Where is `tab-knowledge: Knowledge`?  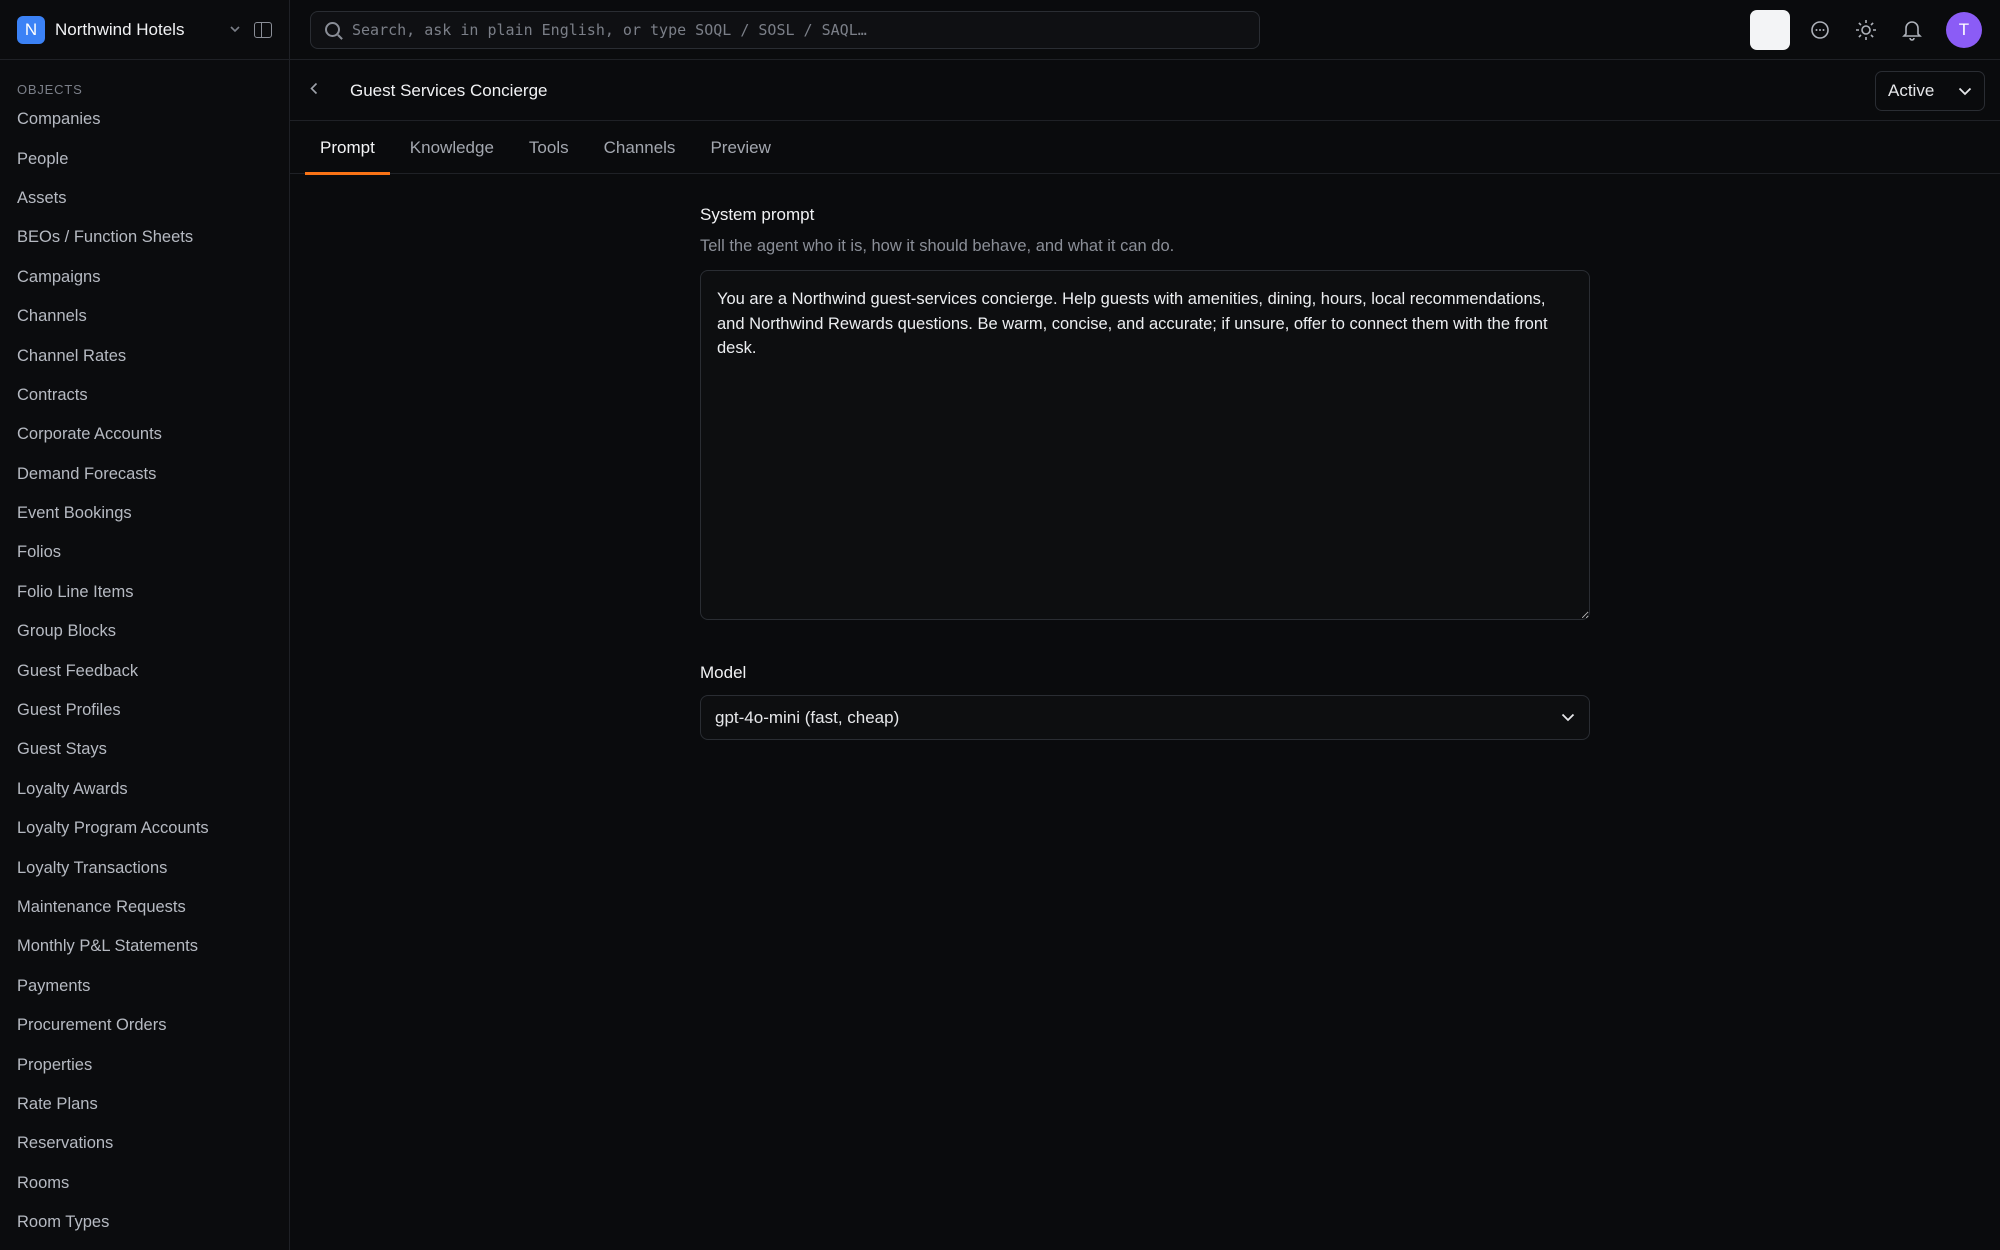
tab-knowledge: Knowledge is located at coordinates (452, 148).